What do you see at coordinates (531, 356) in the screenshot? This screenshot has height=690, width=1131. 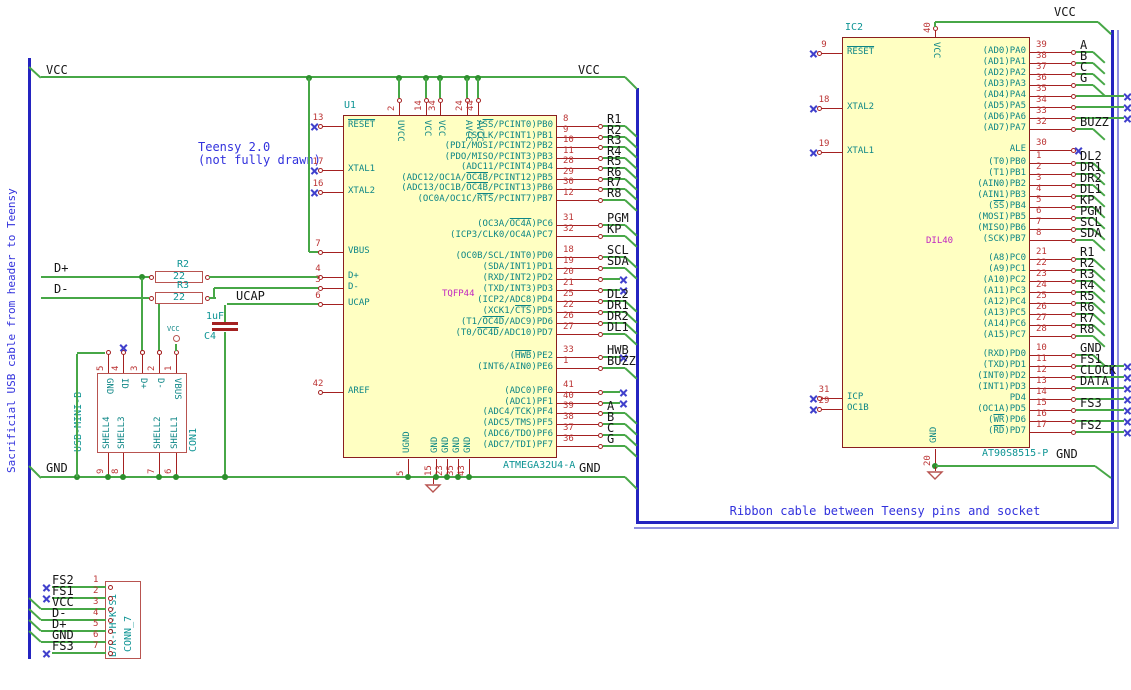 I see `pin-name: (HWB)PE2` at bounding box center [531, 356].